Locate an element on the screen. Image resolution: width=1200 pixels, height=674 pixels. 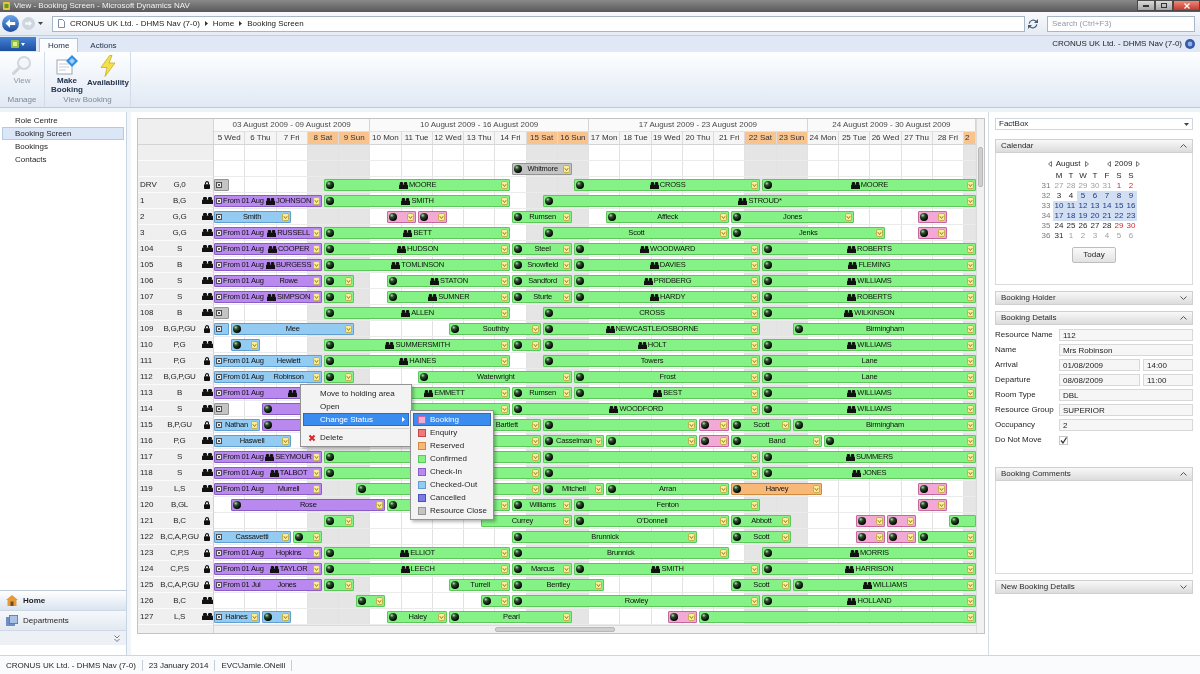
month-label: August is located at coordinates (1068, 163).